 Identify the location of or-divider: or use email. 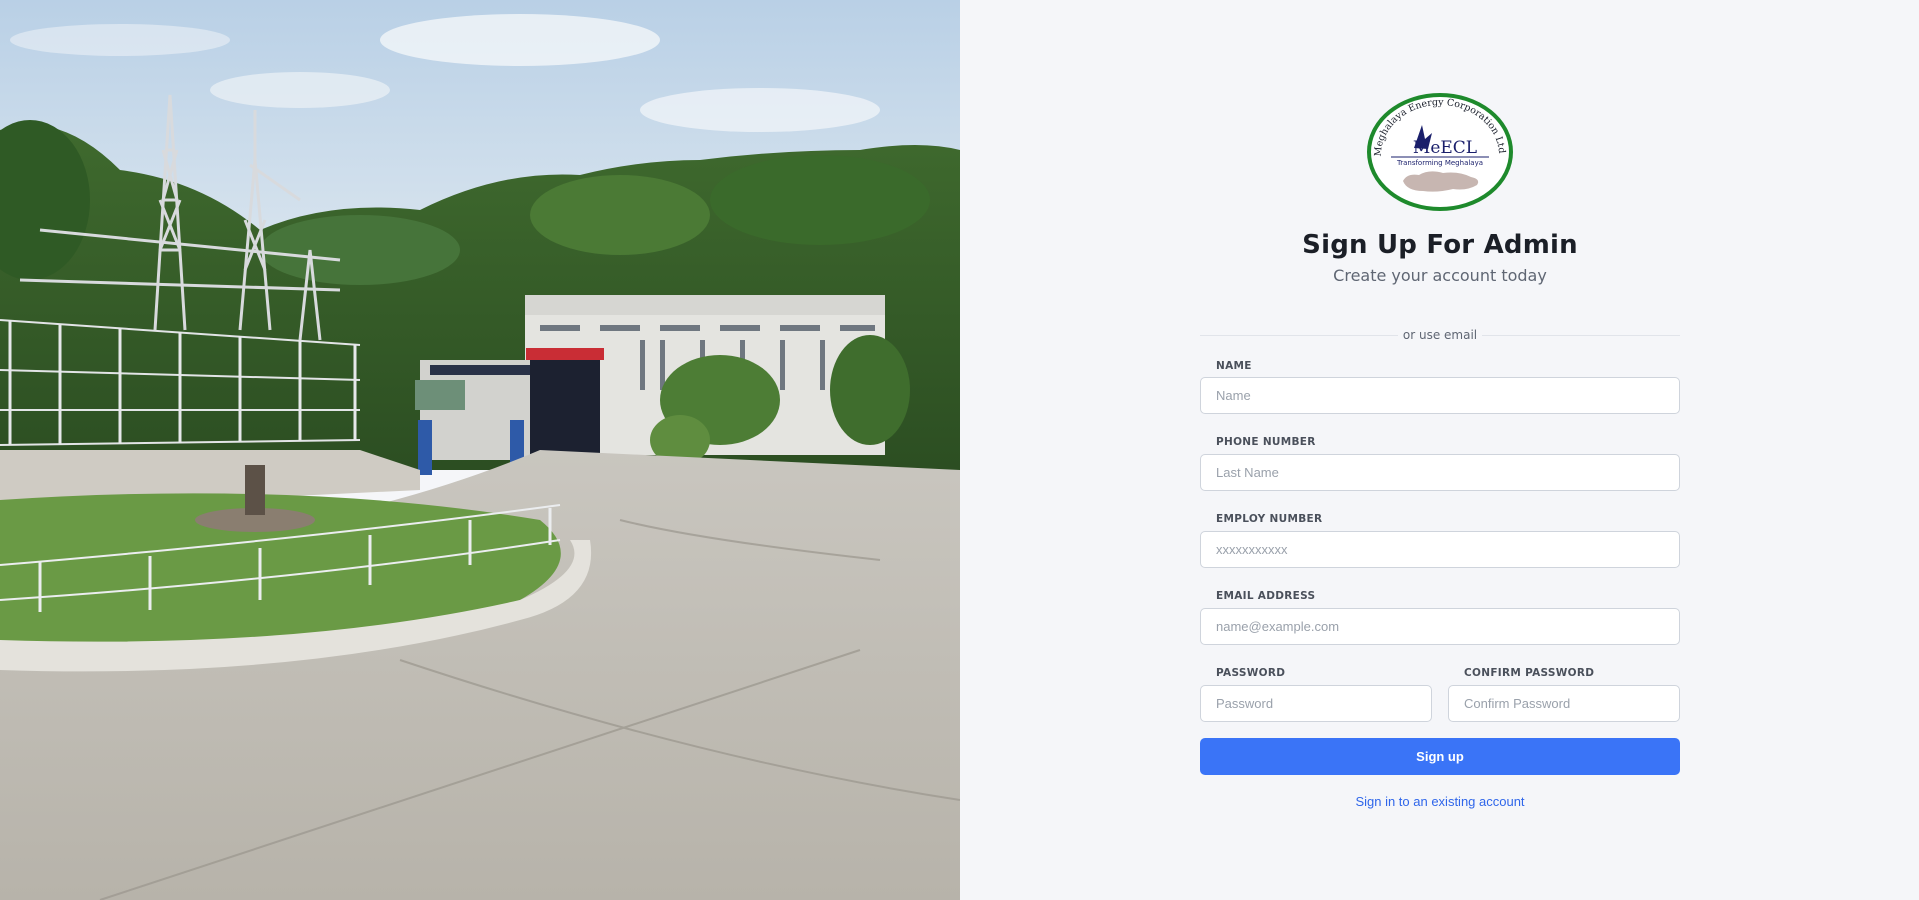
(1440, 335).